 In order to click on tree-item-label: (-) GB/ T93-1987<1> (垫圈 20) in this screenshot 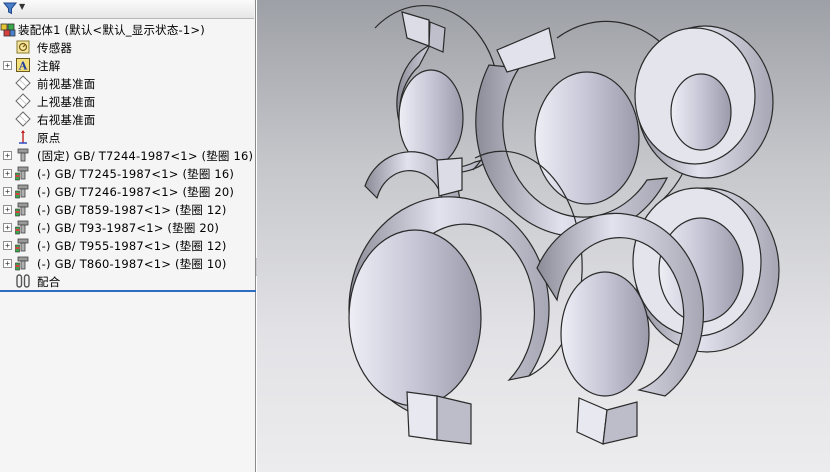, I will do `click(128, 228)`.